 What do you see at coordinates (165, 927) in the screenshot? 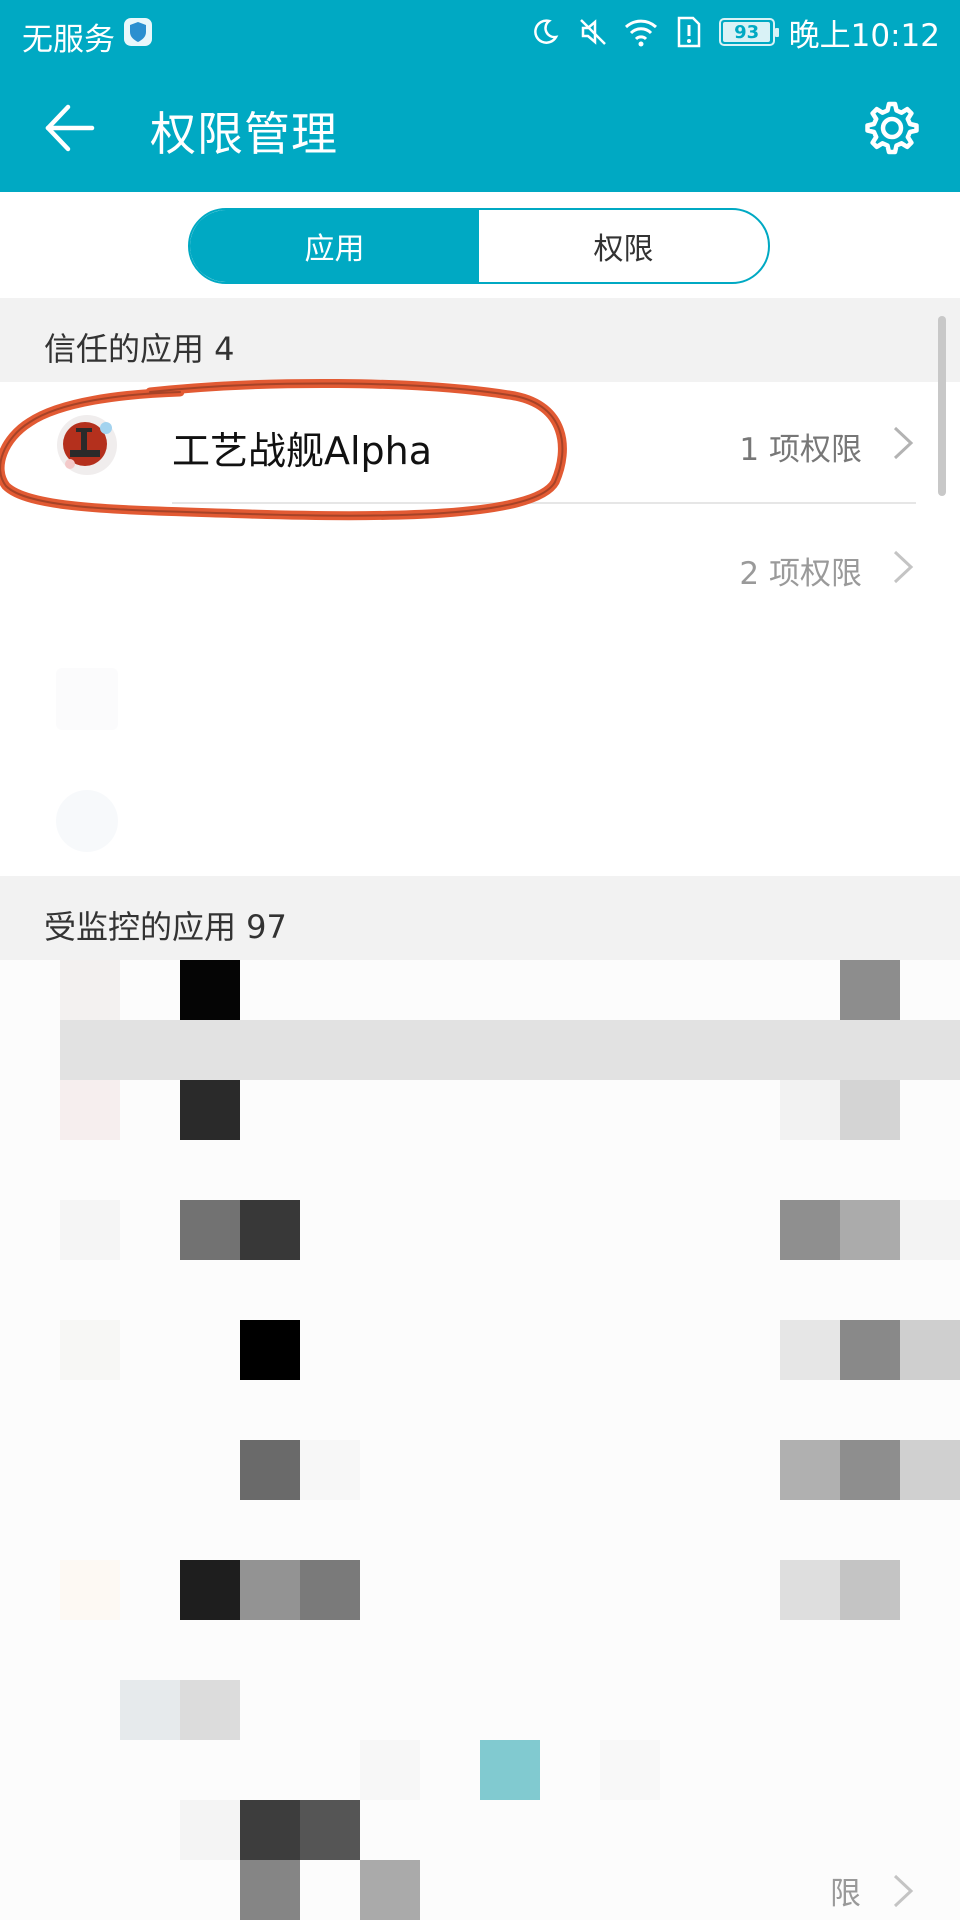
I see `section-title-monitored: 受监控的应用 97` at bounding box center [165, 927].